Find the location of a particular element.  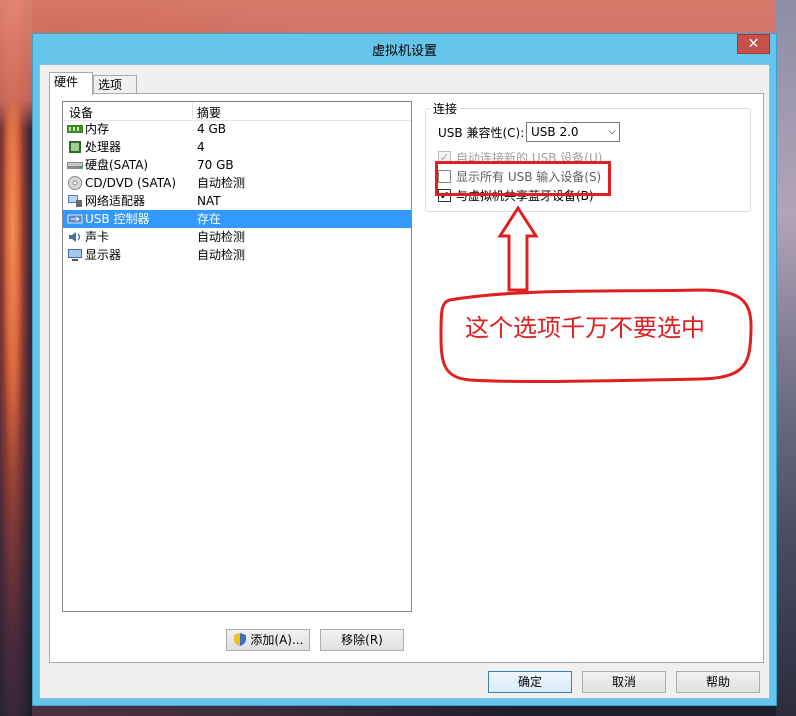

annotation-overlay is located at coordinates (596, 294).